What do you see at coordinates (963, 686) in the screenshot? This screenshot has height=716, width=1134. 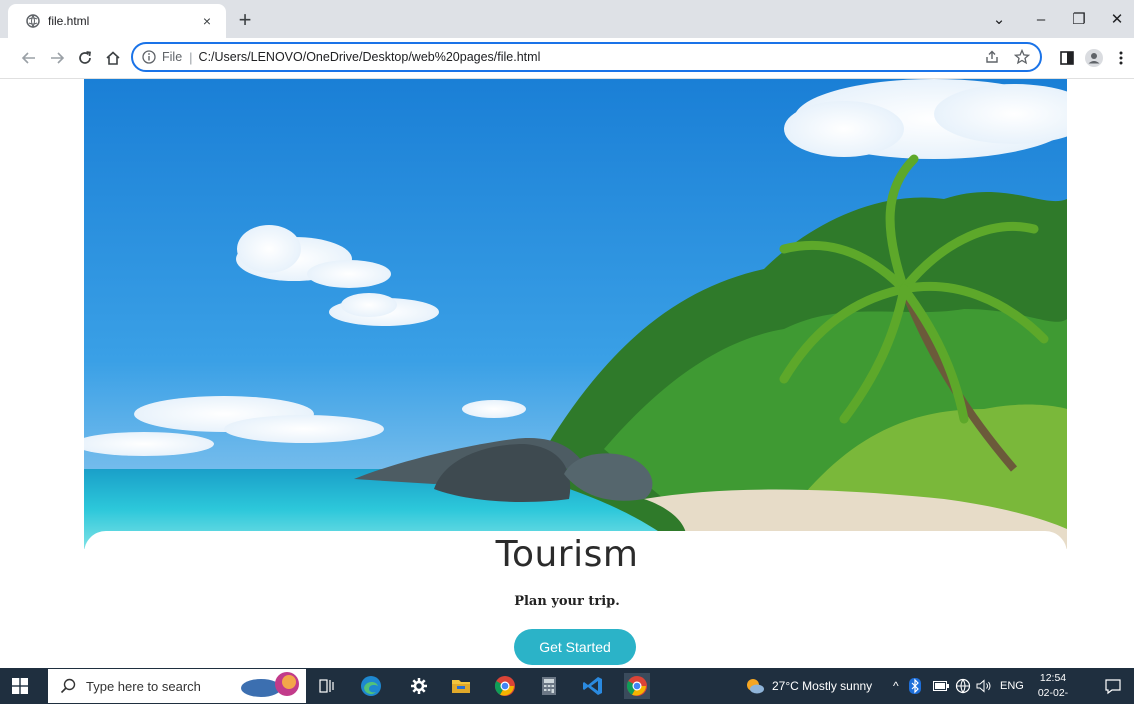 I see `network-globe-icon` at bounding box center [963, 686].